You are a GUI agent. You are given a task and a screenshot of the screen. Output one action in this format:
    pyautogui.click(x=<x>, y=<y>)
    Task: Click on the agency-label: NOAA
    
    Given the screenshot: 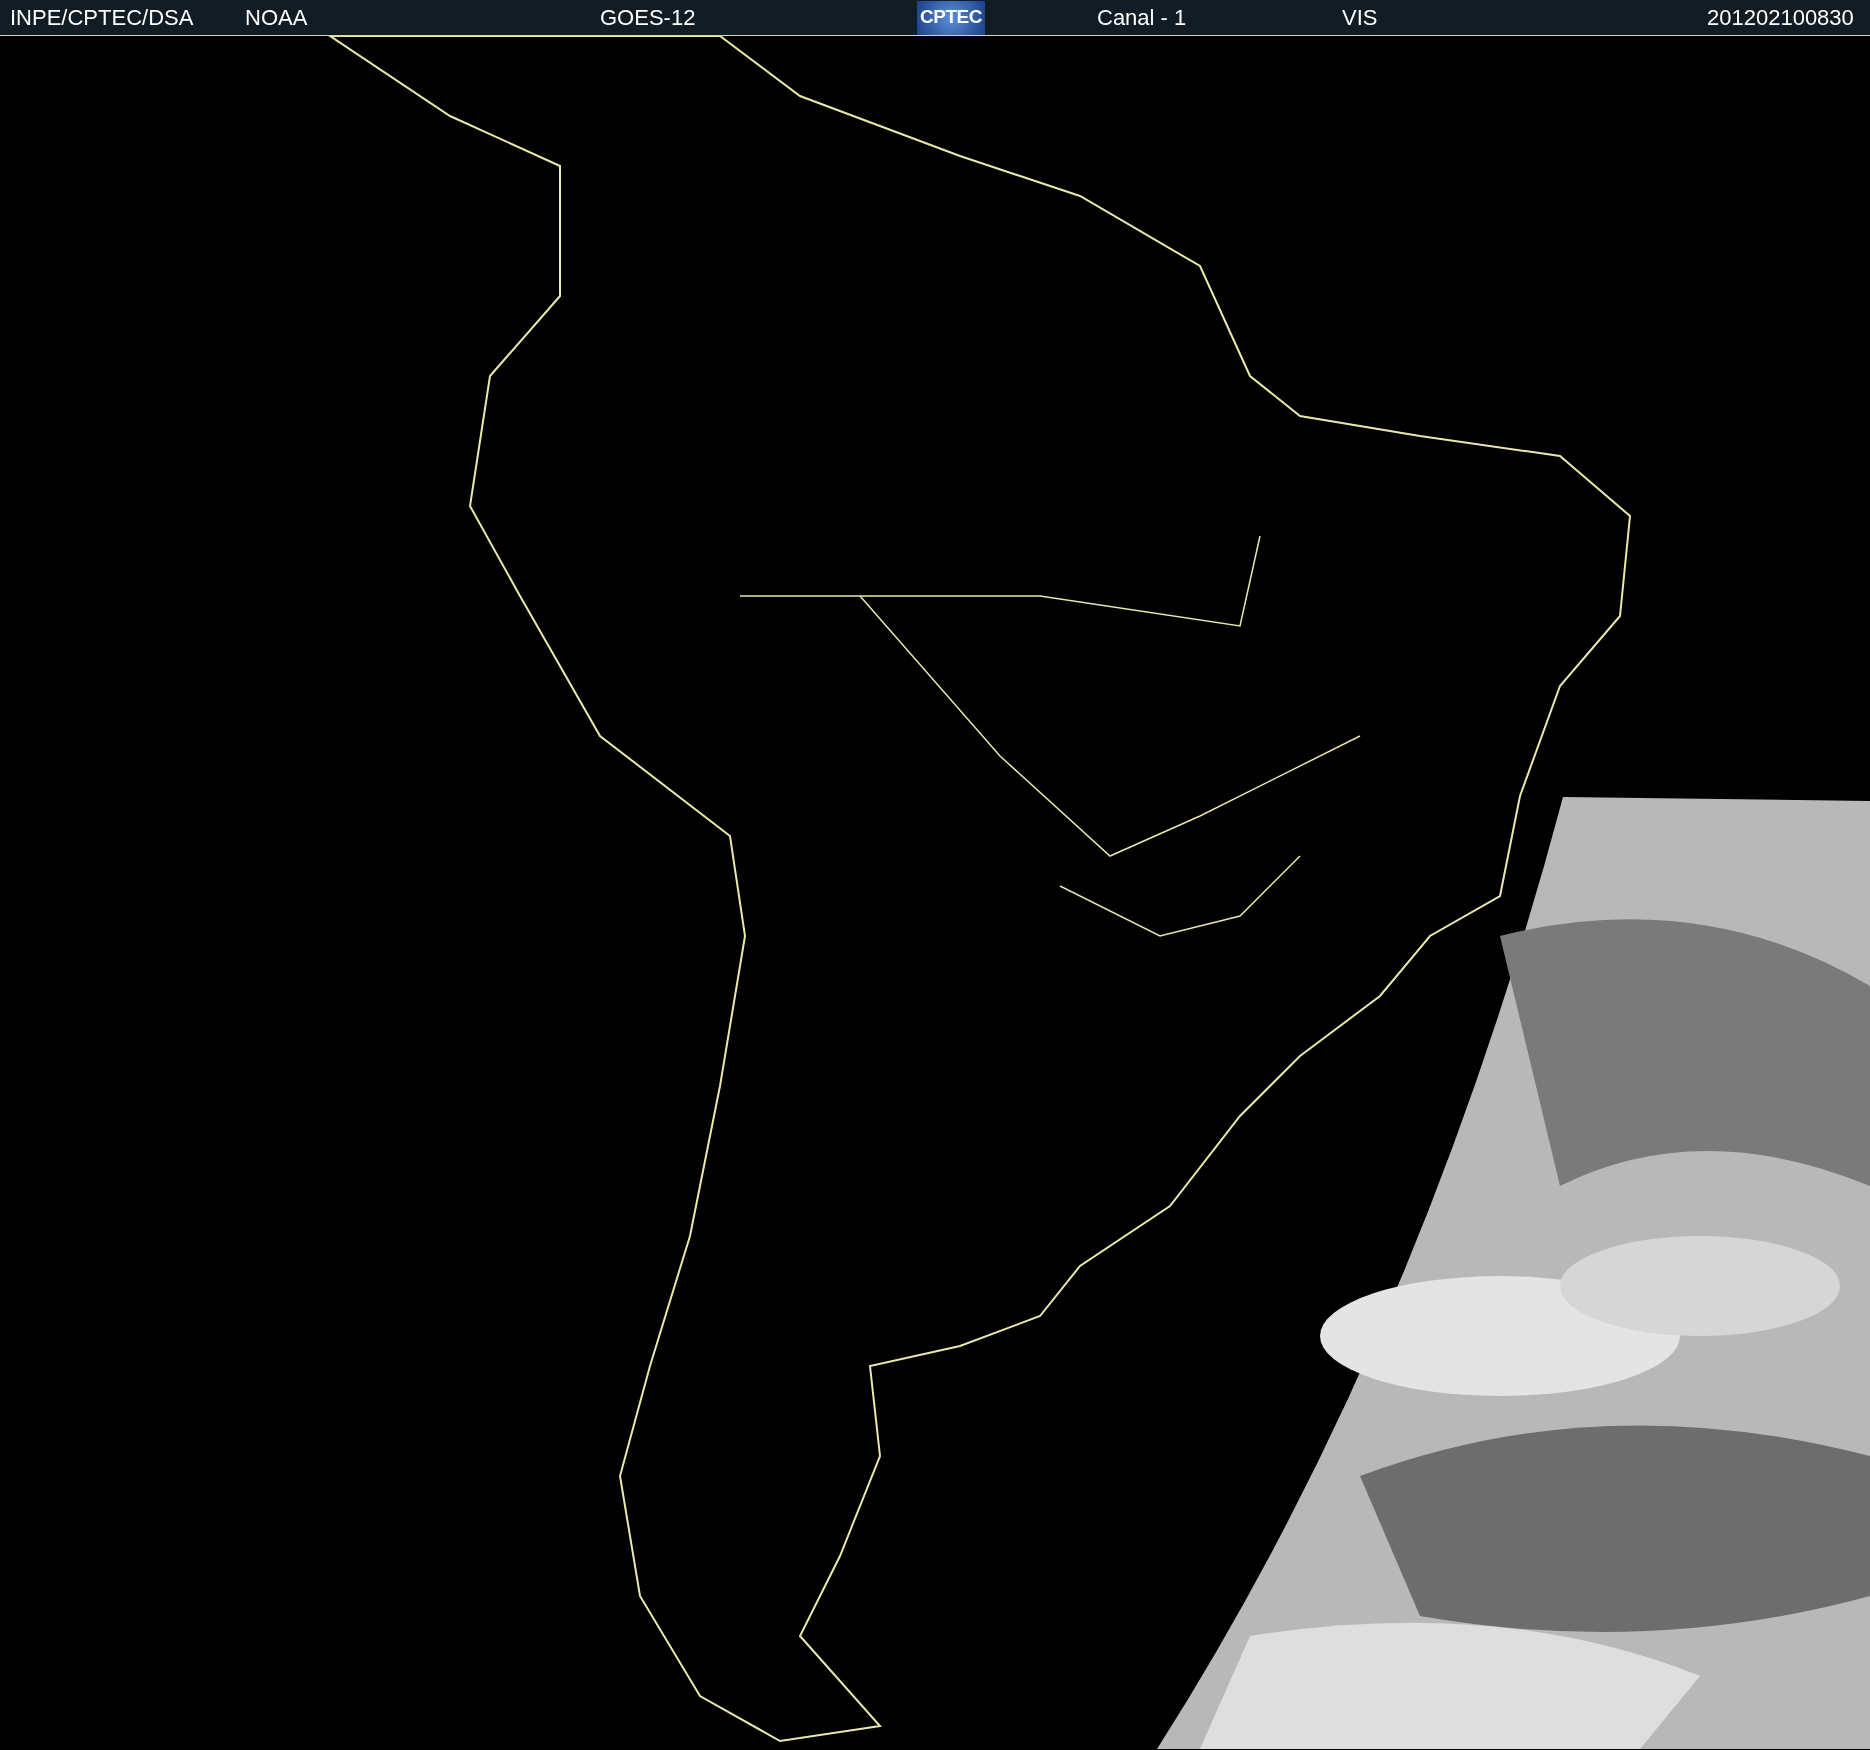 What is the action you would take?
    pyautogui.click(x=277, y=18)
    